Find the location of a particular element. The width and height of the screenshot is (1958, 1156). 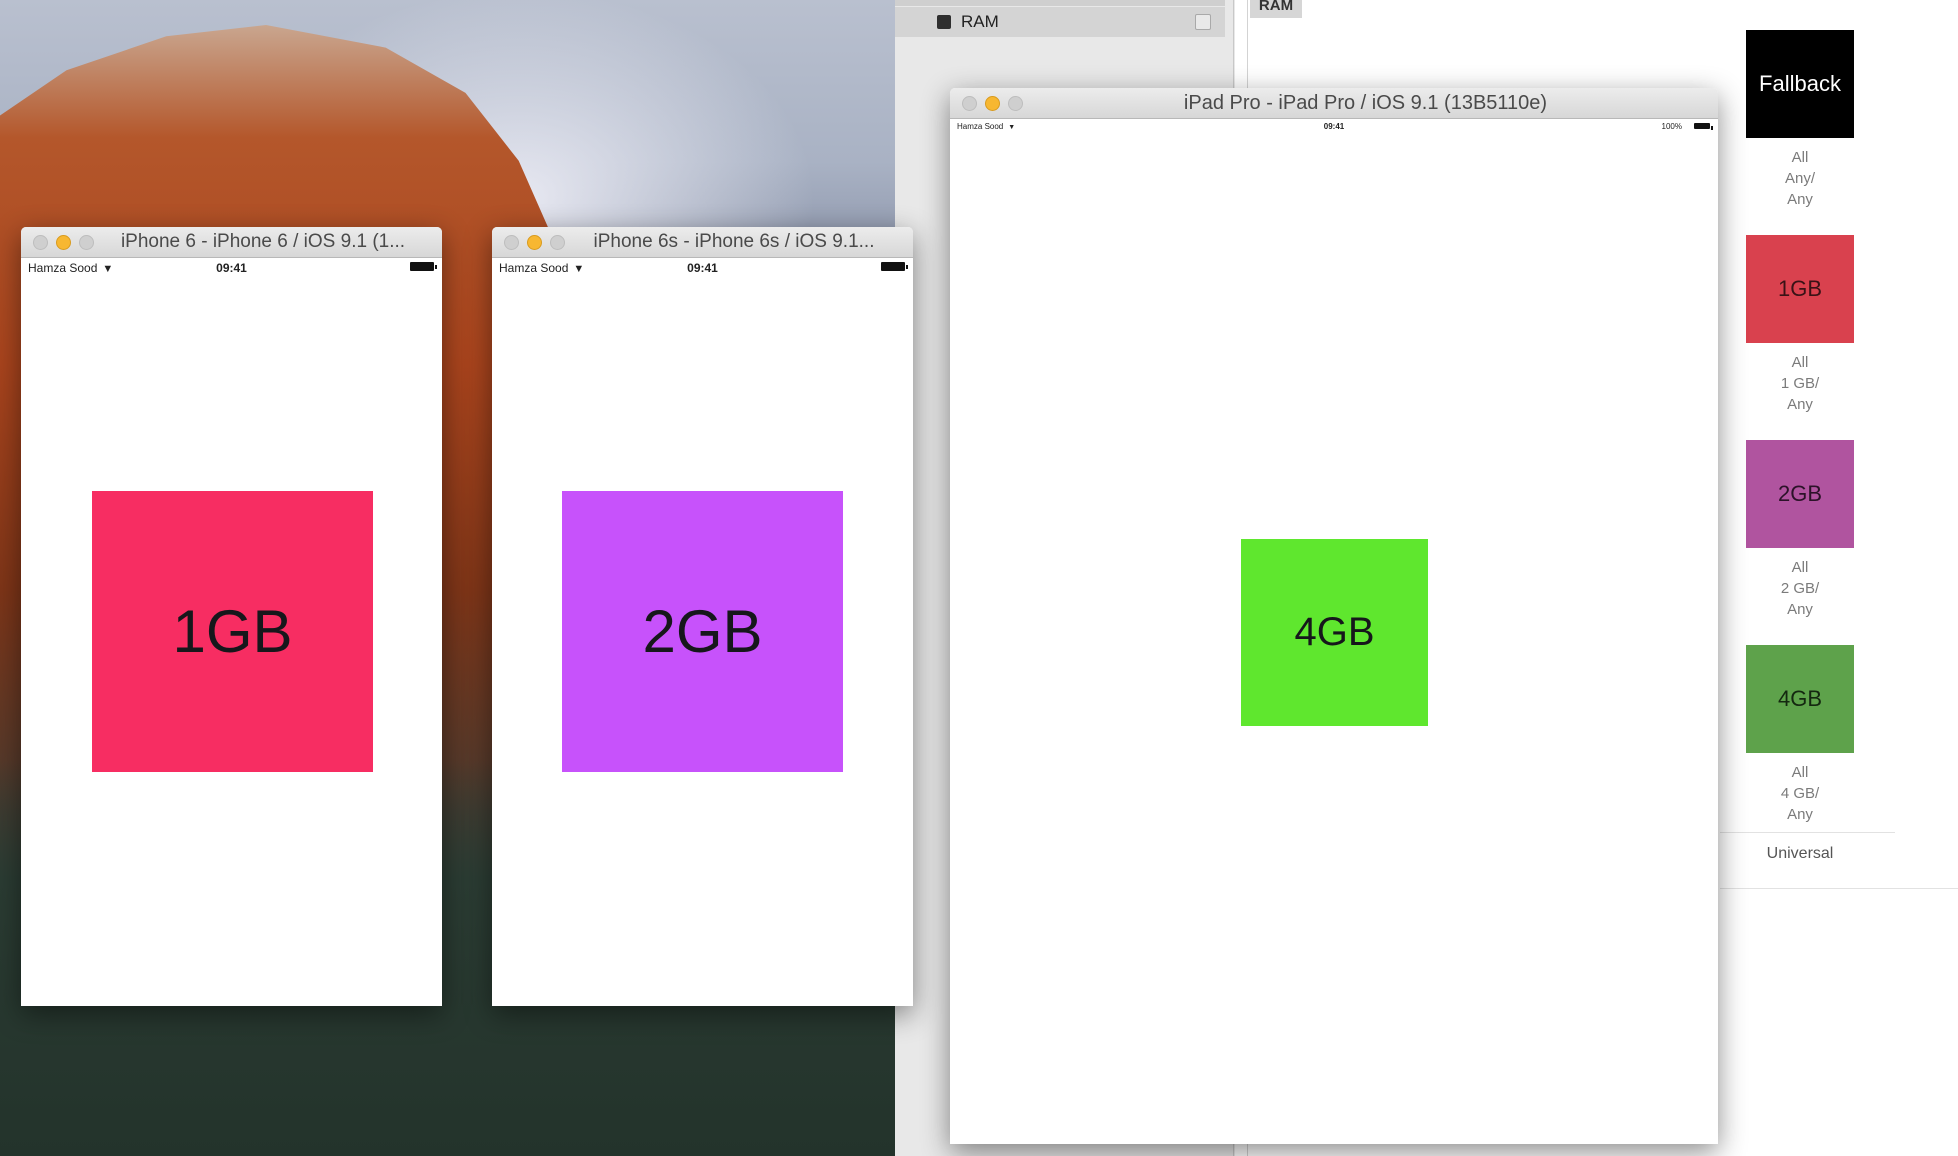

slot-label: 1GB is located at coordinates (1800, 288).